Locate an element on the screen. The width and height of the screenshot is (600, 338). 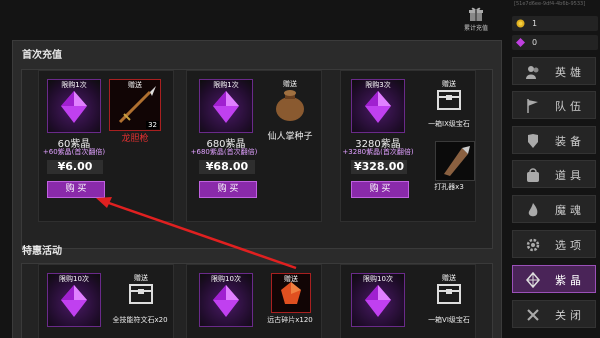
sidebar-item-label: 紫晶 is located at coordinates (570, 280).